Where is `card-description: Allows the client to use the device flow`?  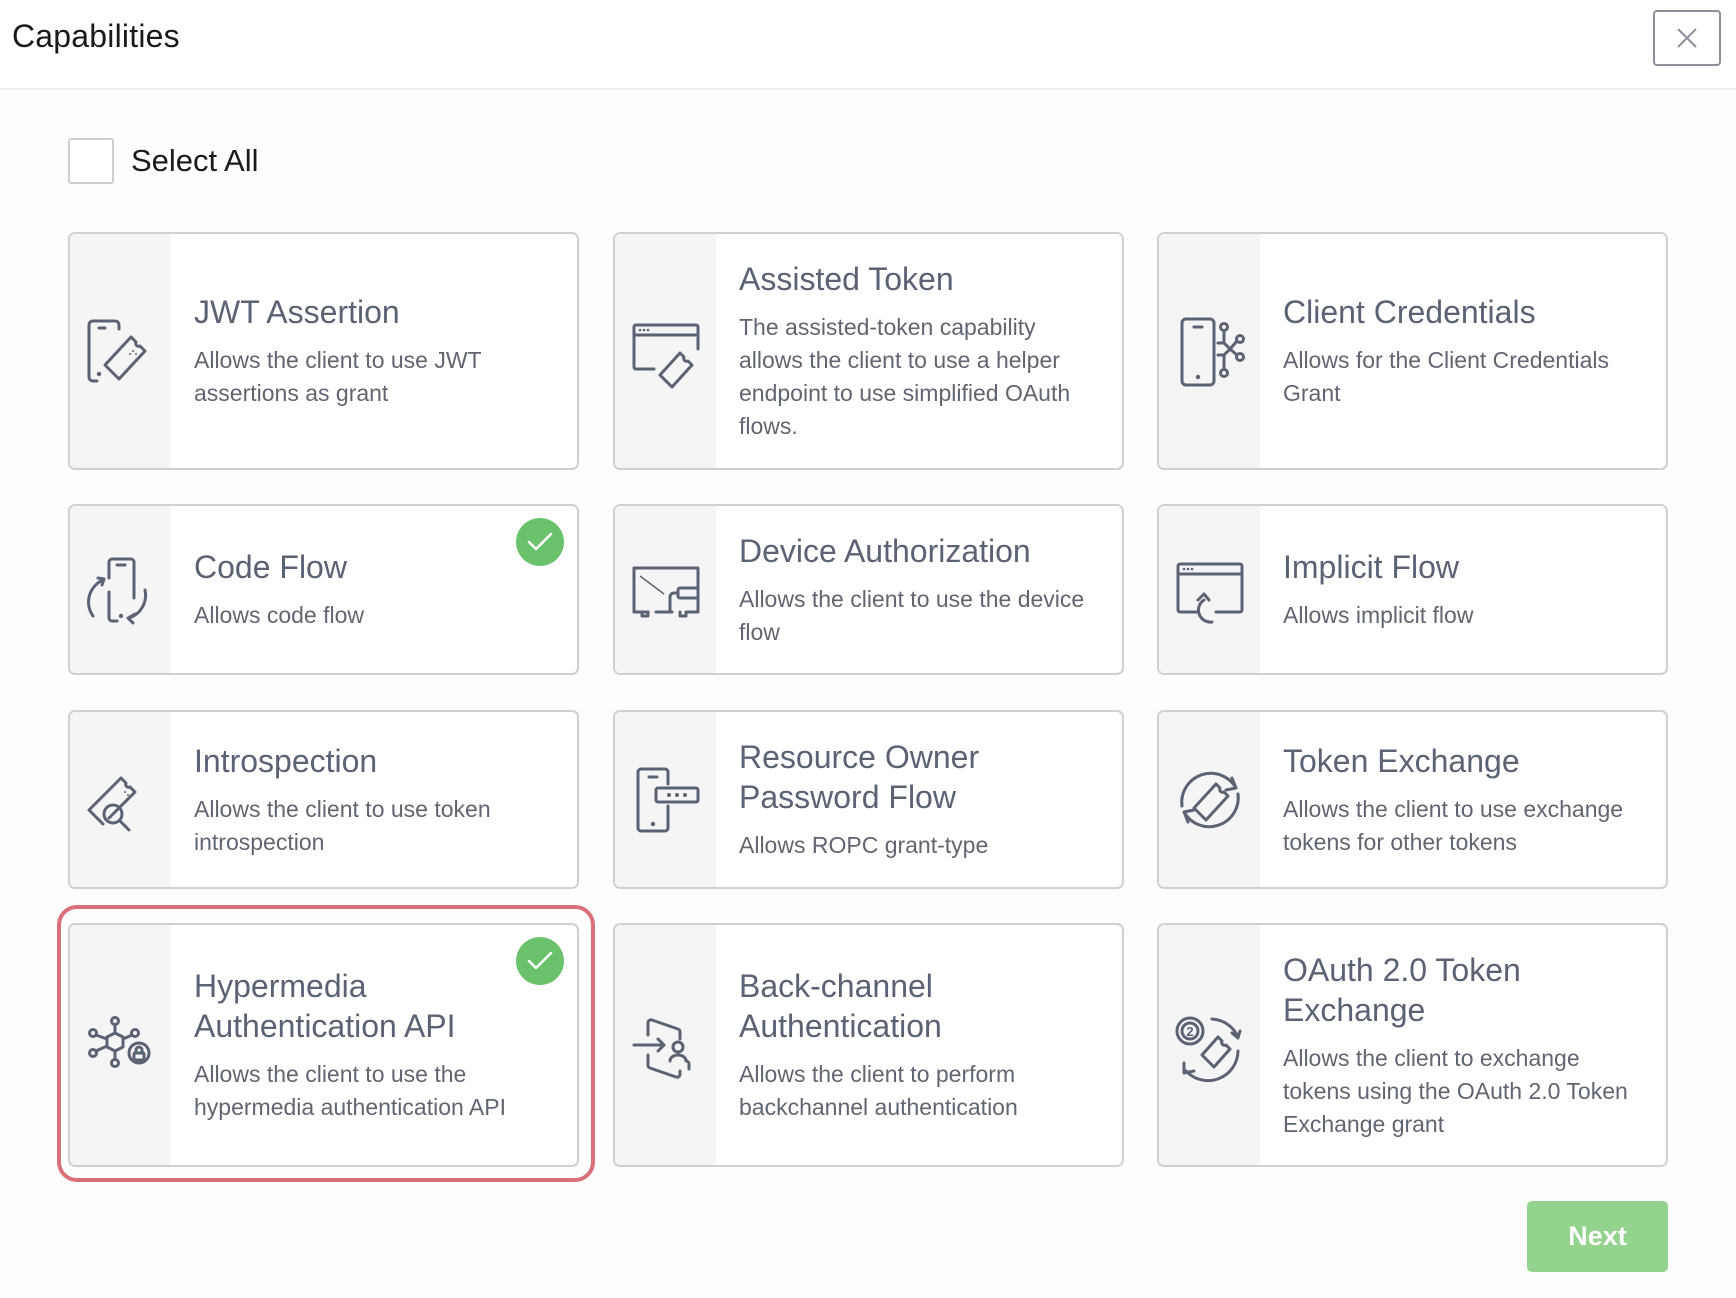 card-description: Allows the client to use the device flow is located at coordinates (912, 615).